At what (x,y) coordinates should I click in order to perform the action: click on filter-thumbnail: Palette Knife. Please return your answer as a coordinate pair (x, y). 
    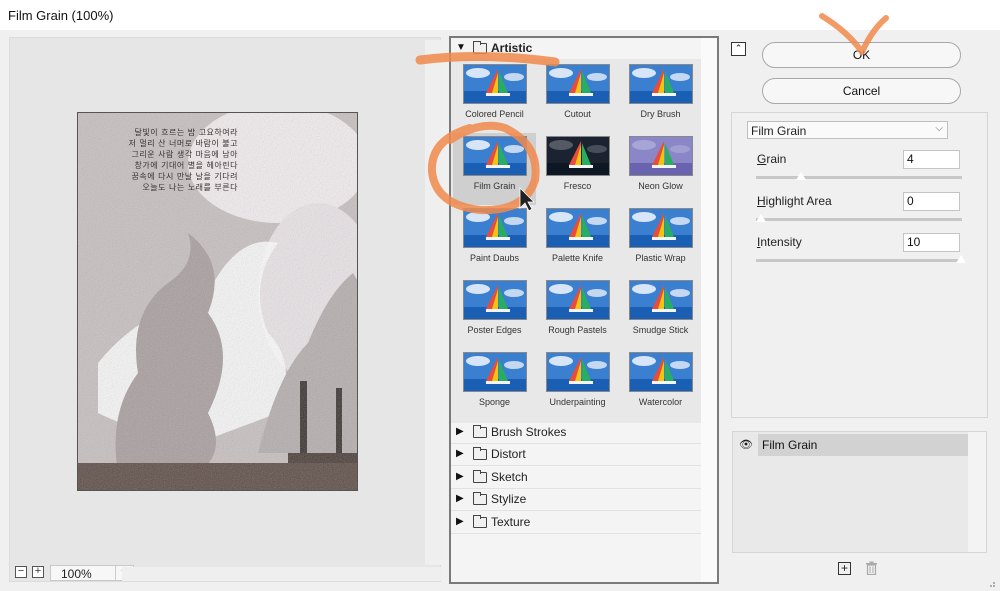
    Looking at the image, I should click on (577, 241).